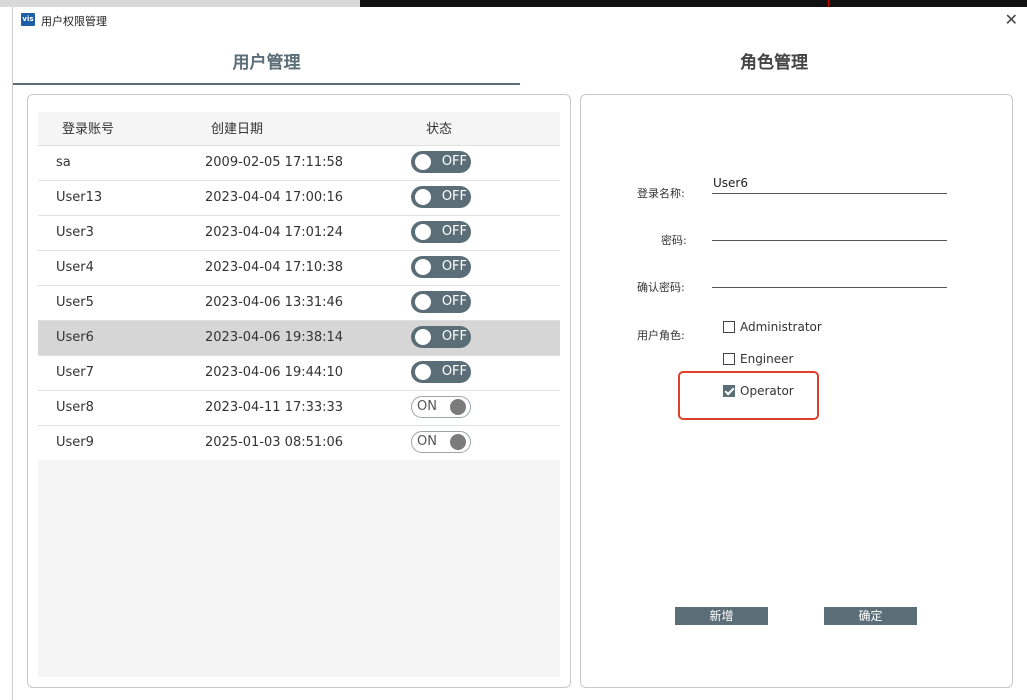  I want to click on confirm-password-label: 确认密码:, so click(661, 287).